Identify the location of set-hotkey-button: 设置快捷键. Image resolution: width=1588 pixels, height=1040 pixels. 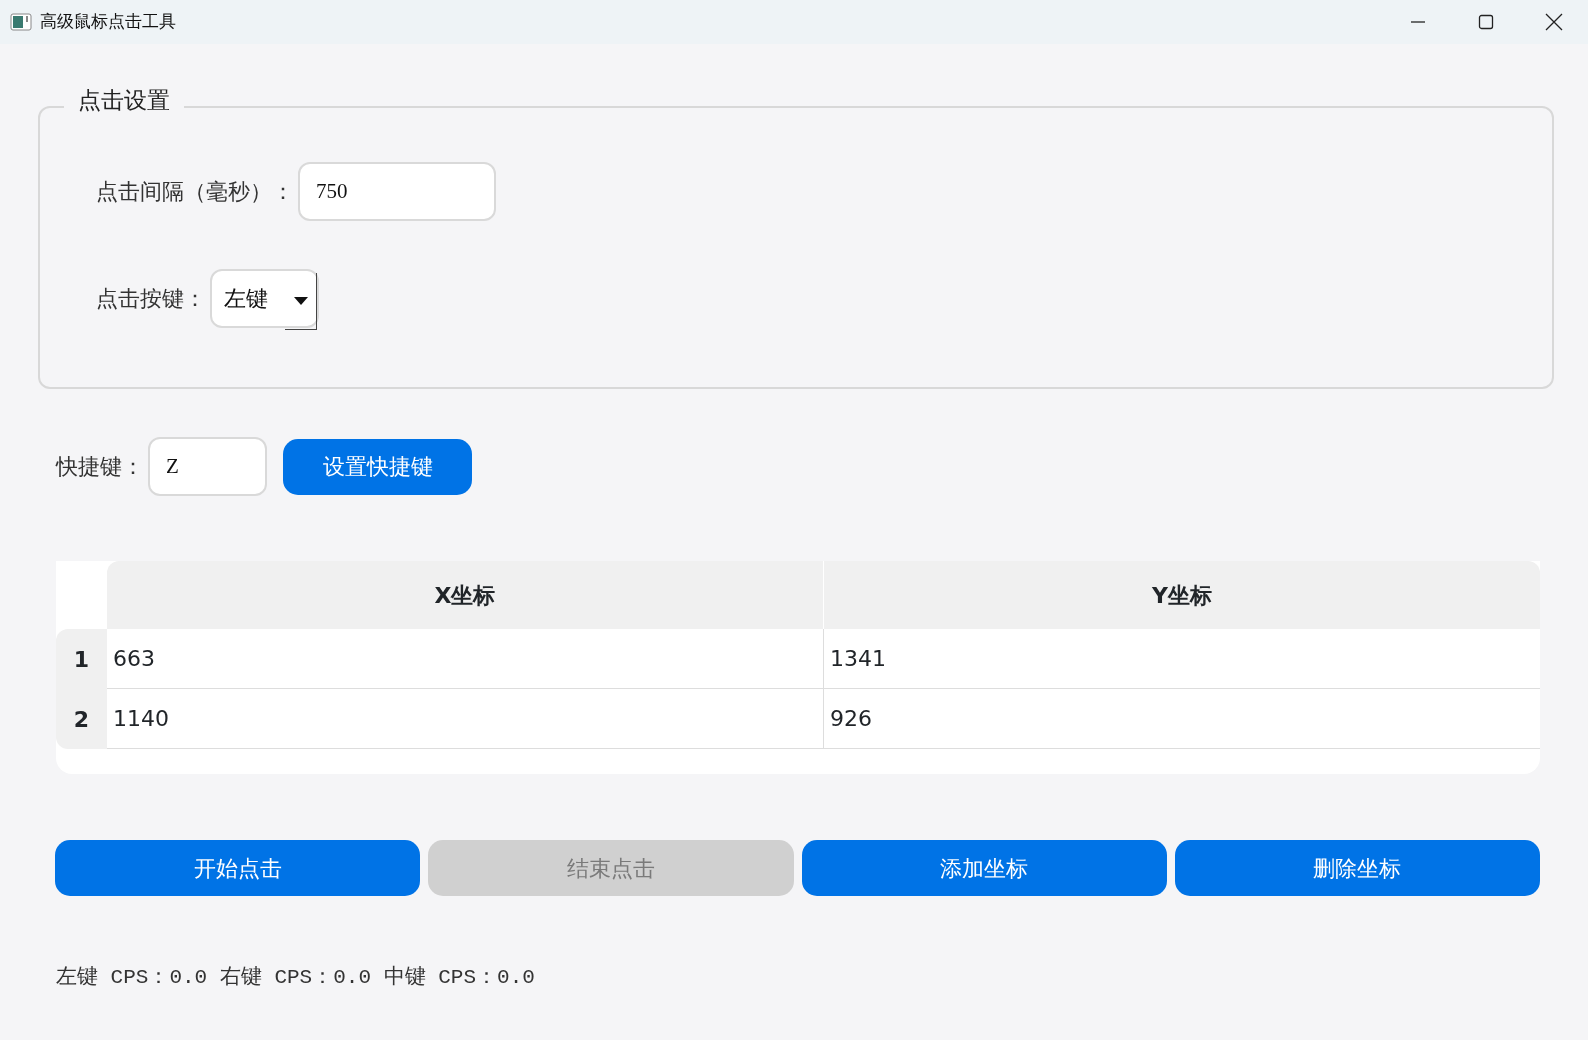
(377, 466).